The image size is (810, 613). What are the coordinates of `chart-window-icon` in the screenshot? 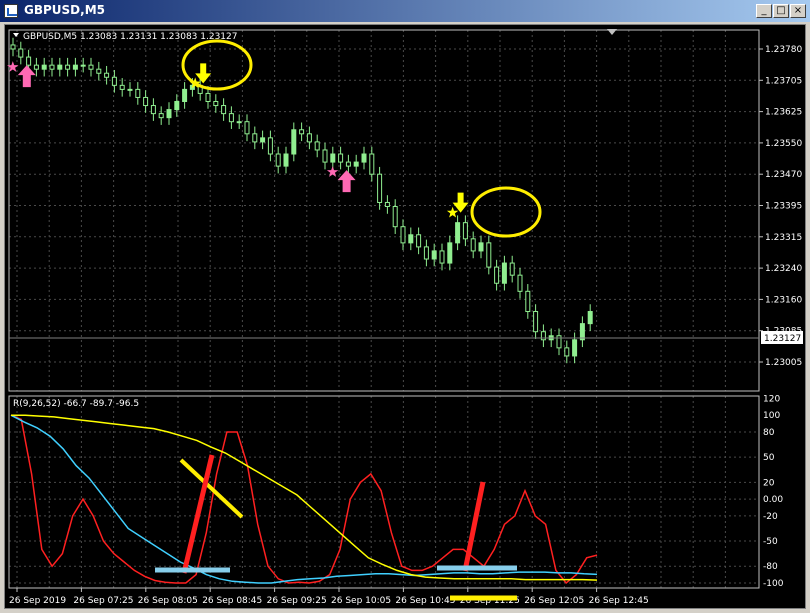 It's located at (11, 11).